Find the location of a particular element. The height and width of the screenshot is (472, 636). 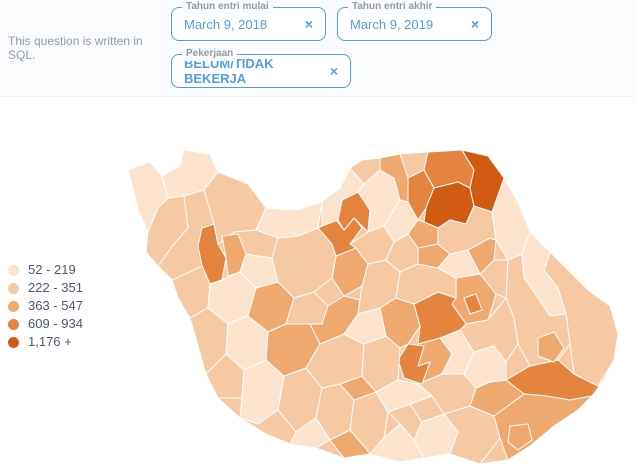

question-description: This question is written in SQL. is located at coordinates (75, 48).